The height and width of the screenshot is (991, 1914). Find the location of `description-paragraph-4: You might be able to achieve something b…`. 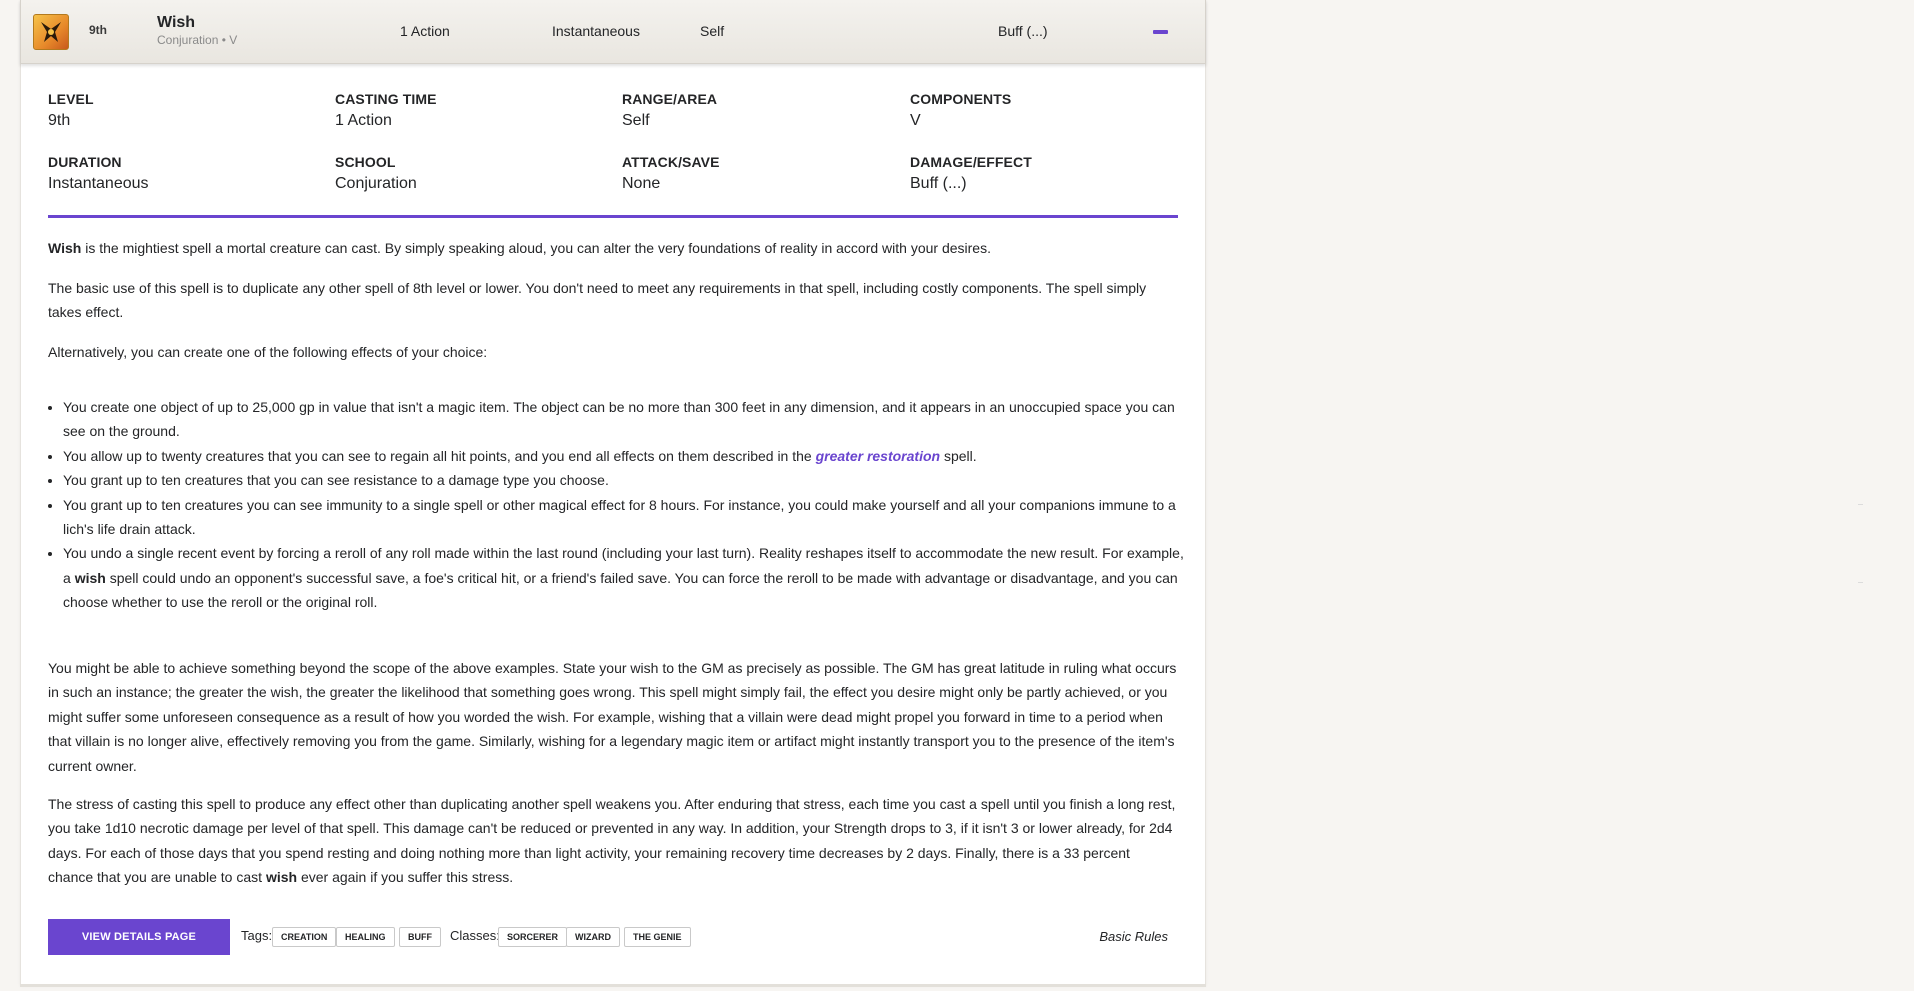

description-paragraph-4: You might be able to achieve something b… is located at coordinates (612, 717).